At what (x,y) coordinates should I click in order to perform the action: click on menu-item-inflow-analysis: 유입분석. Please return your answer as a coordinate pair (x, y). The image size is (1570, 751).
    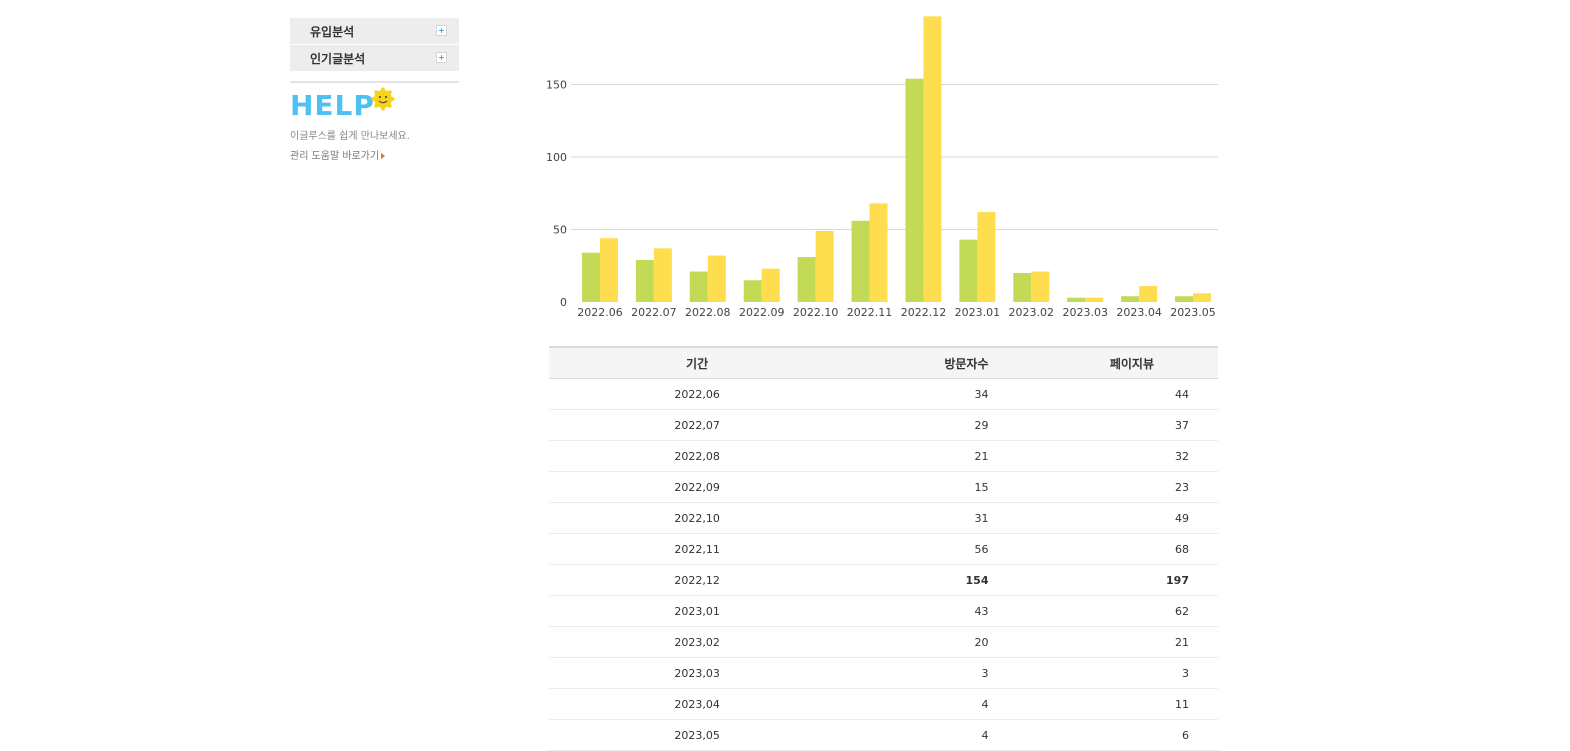
    Looking at the image, I should click on (374, 31).